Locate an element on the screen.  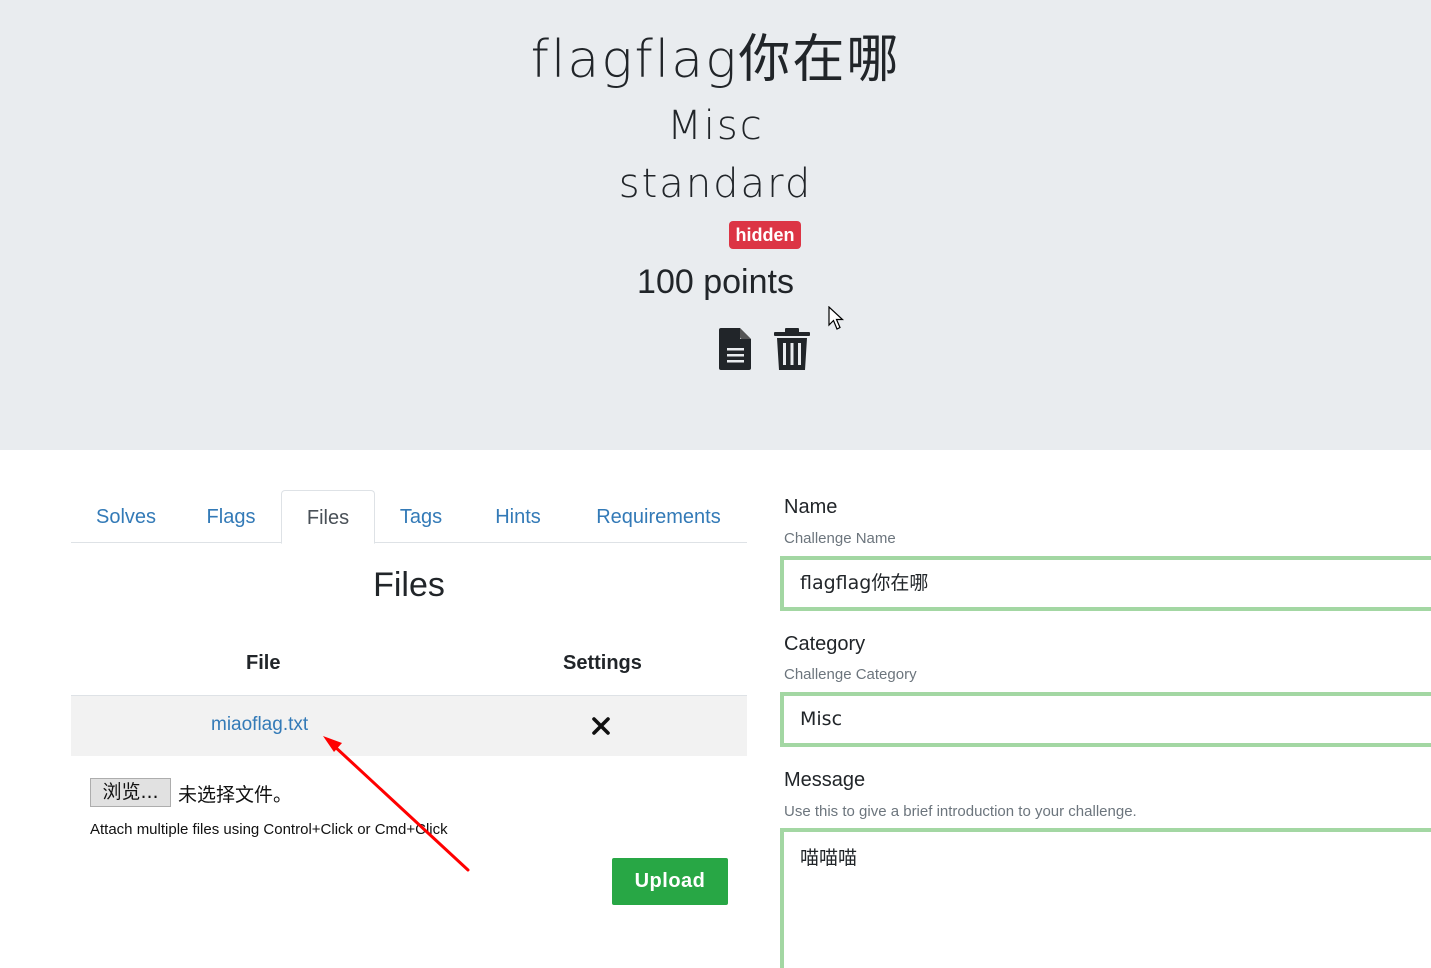
tab-solves: Solves is located at coordinates (126, 516).